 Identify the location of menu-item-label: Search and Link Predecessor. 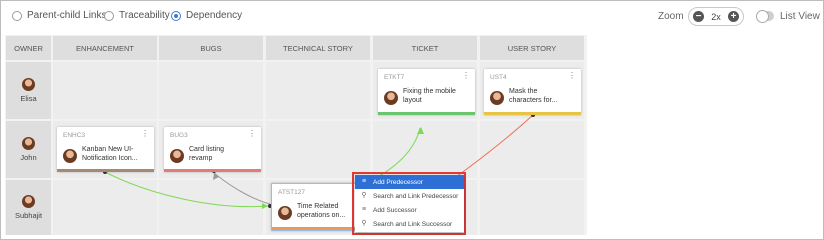
(416, 196).